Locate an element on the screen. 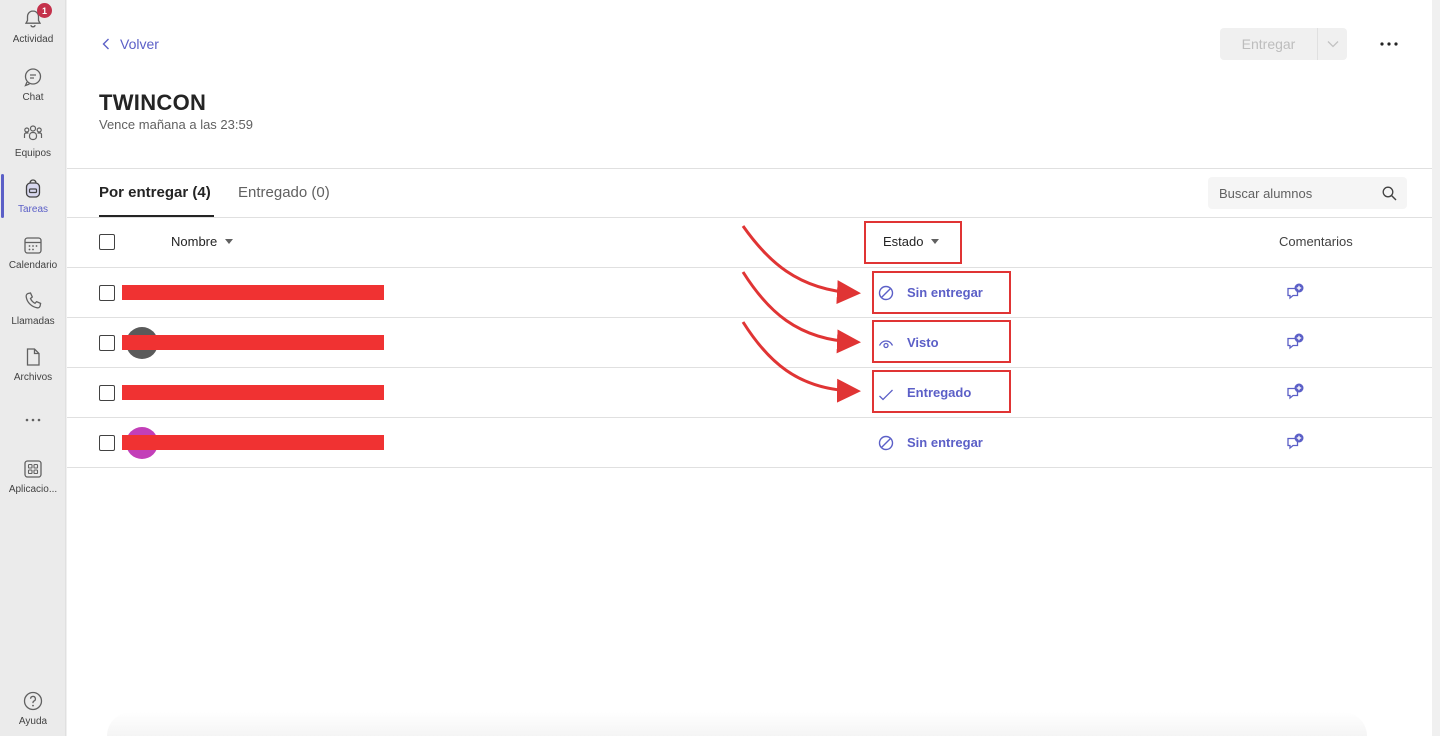  tab-por-entregar: Por entregar (4) is located at coordinates (156, 200).